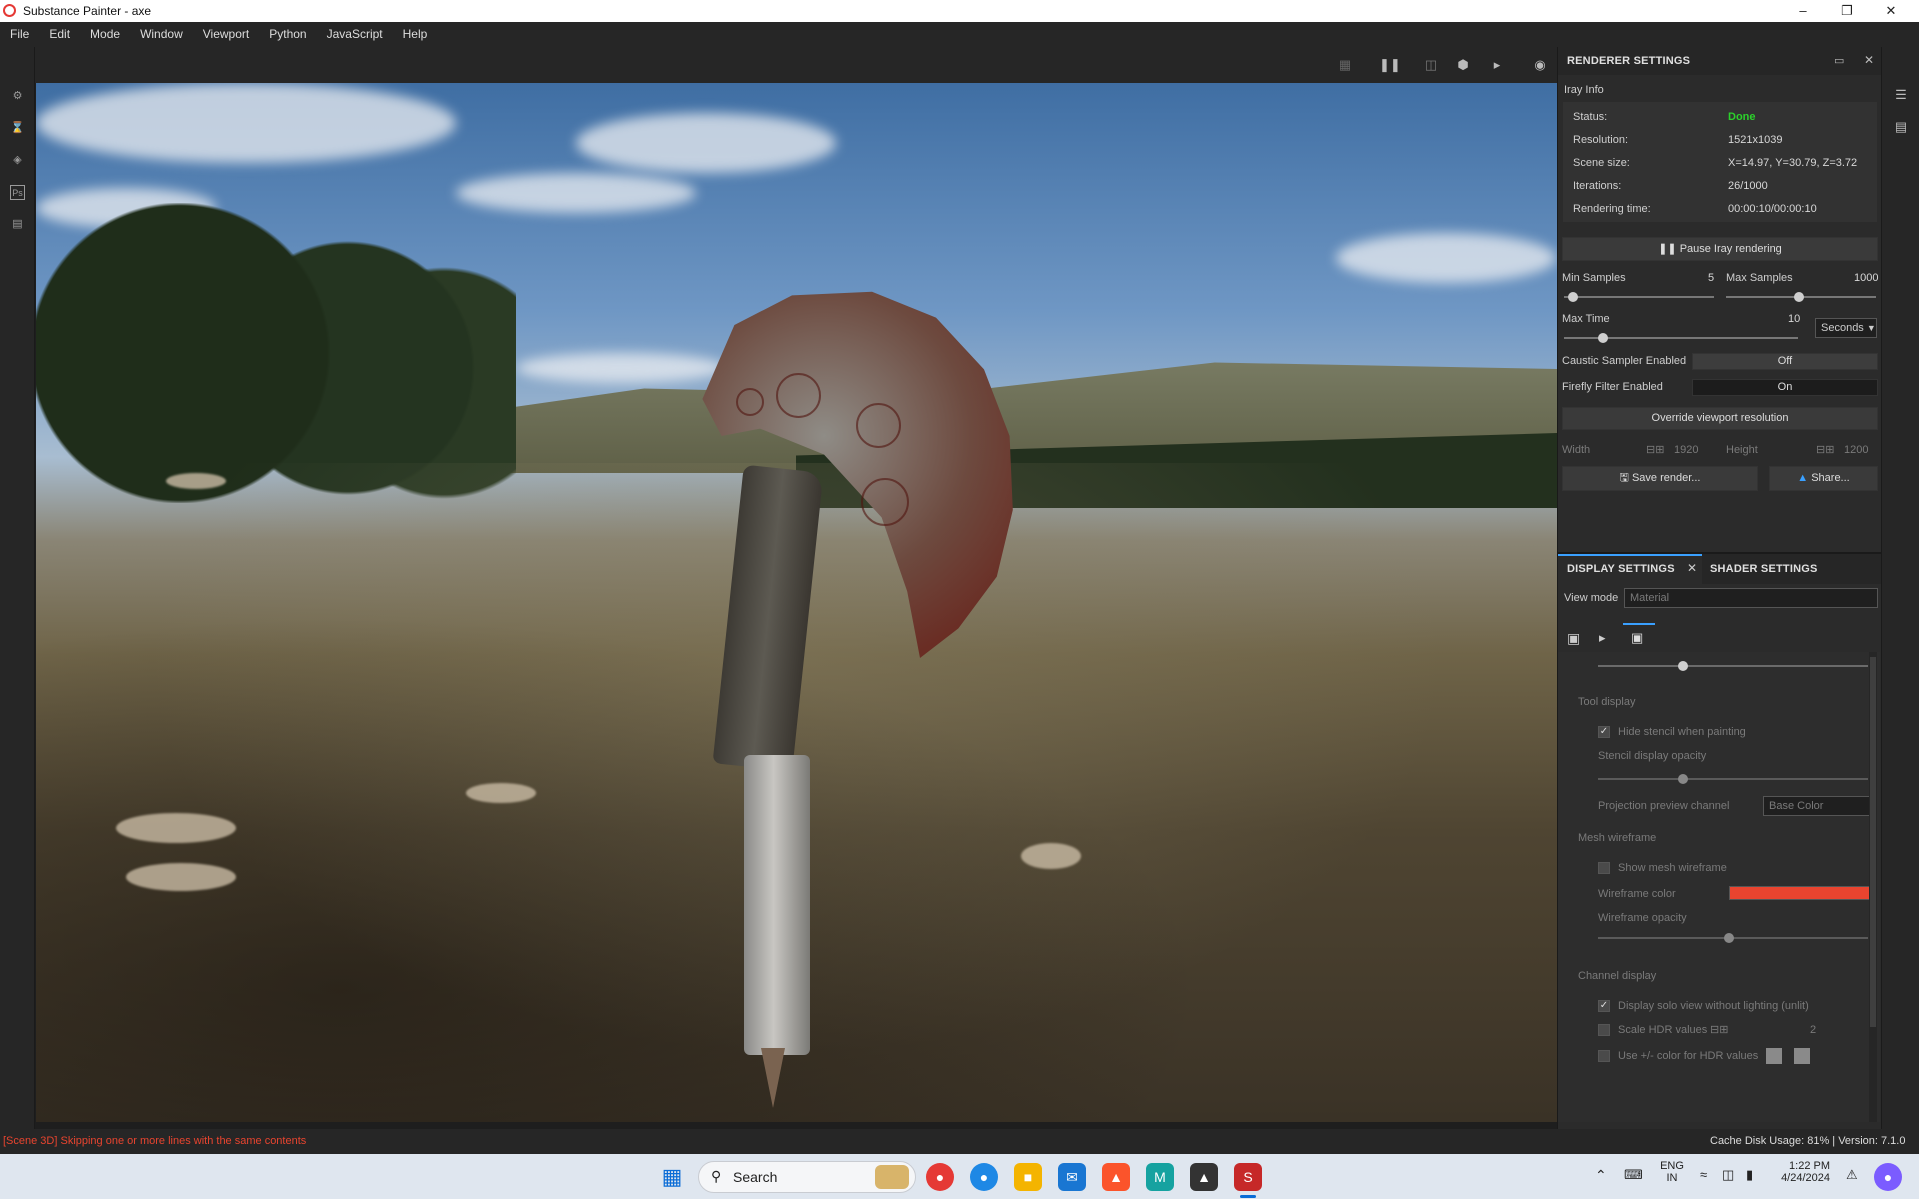 The width and height of the screenshot is (1919, 1199). Describe the element at coordinates (1604, 868) in the screenshot. I see `show-mesh-checkbox` at that location.